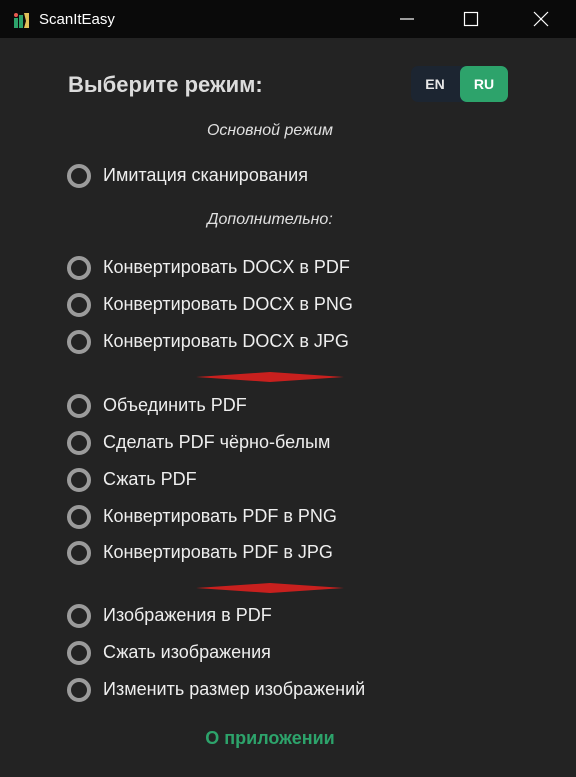 The height and width of the screenshot is (777, 576). What do you see at coordinates (227, 480) in the screenshot?
I see `option-compress-pdf: Сжать PDF` at bounding box center [227, 480].